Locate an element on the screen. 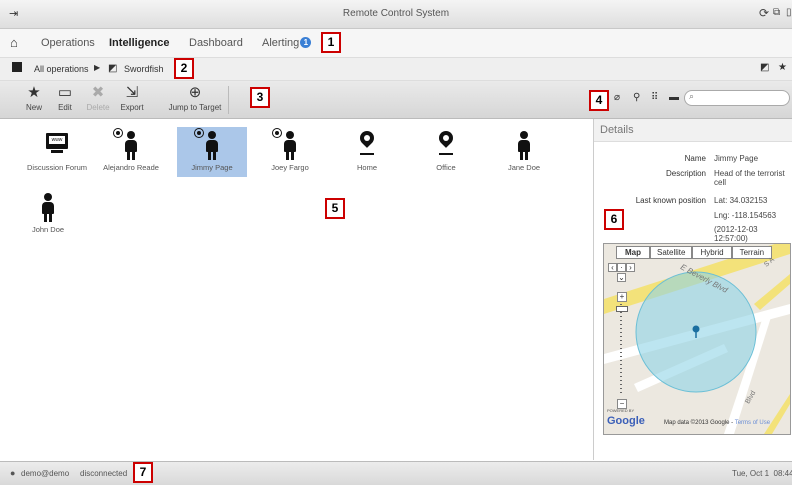 The width and height of the screenshot is (792, 485). search-input: ⌕ is located at coordinates (737, 98).